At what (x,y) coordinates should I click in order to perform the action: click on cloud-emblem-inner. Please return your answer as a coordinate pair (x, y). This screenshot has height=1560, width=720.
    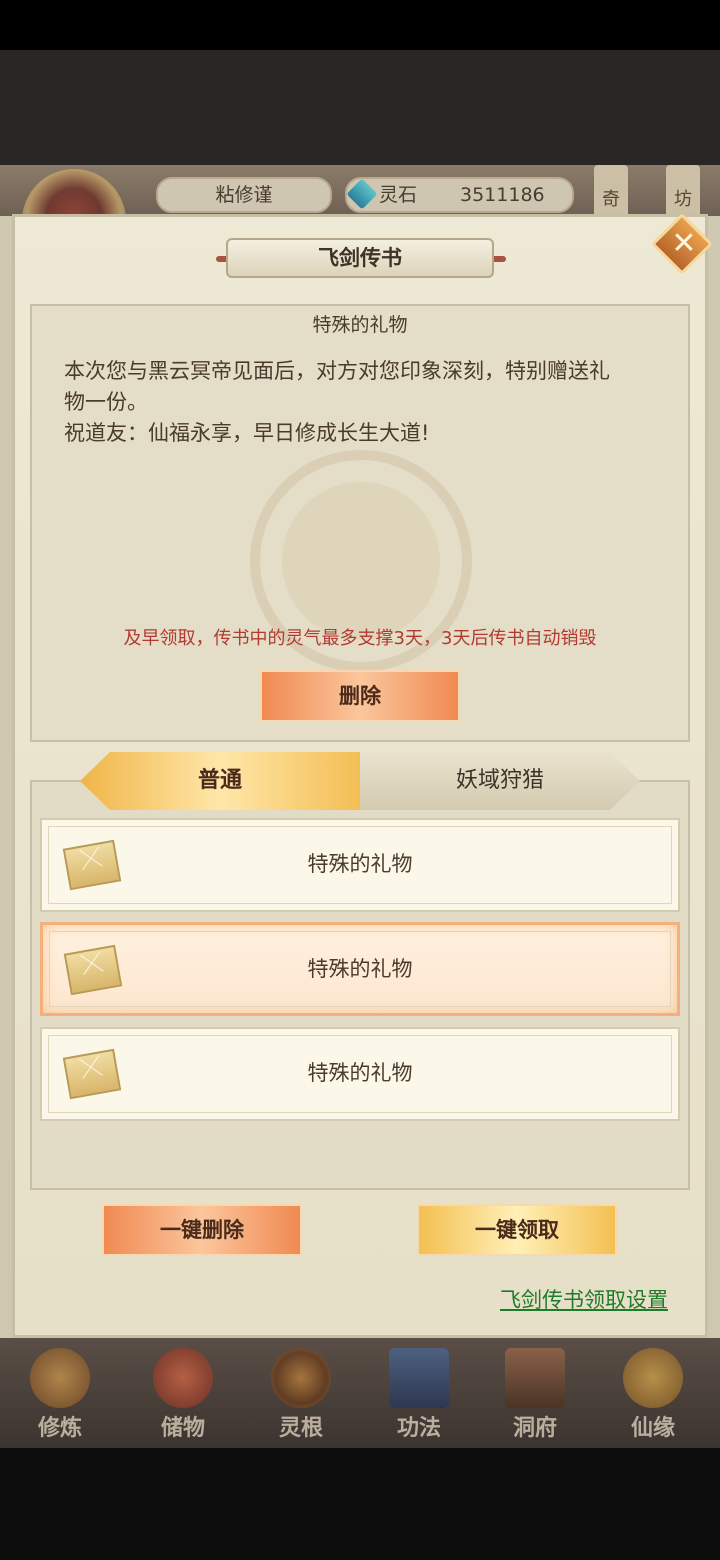
    Looking at the image, I should click on (361, 561).